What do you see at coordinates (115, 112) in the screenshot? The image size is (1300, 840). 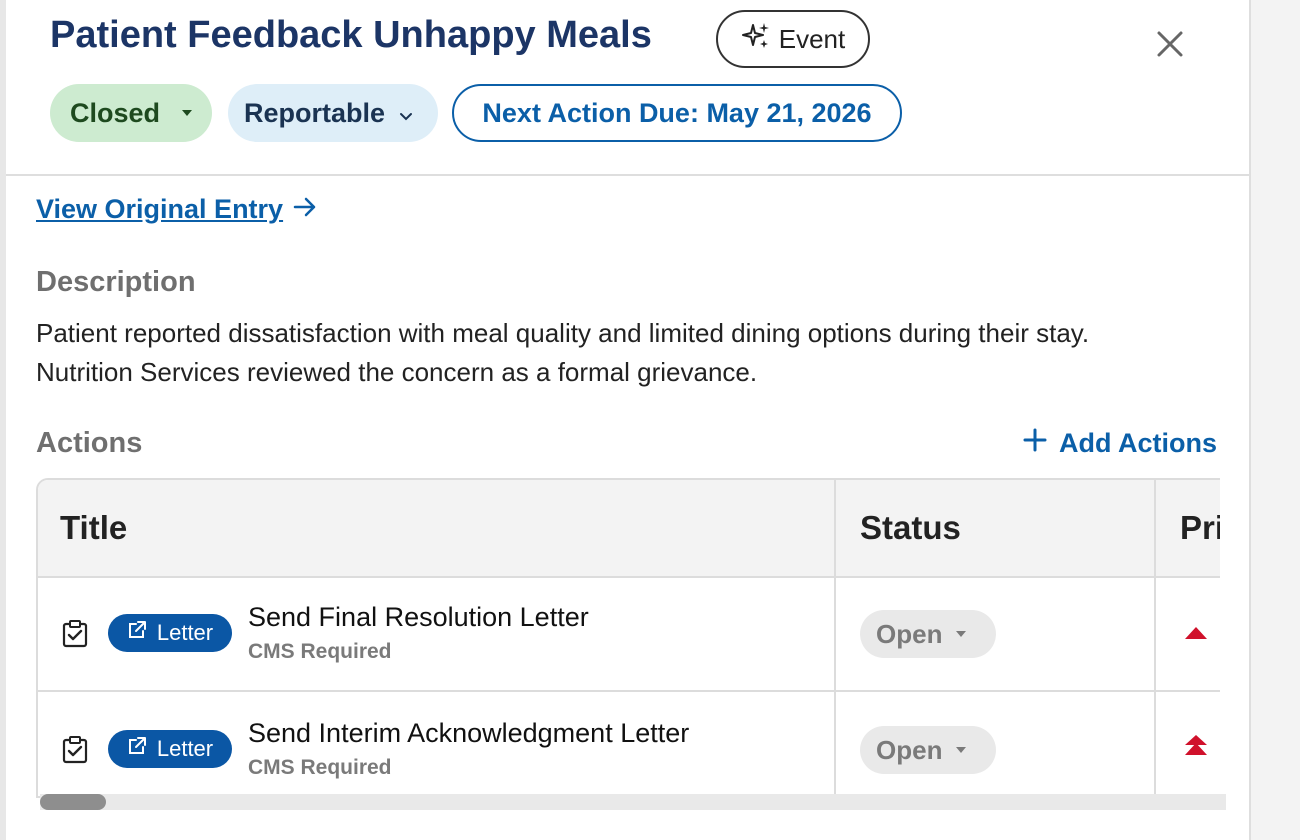 I see `status-dropdown-label: Closed` at bounding box center [115, 112].